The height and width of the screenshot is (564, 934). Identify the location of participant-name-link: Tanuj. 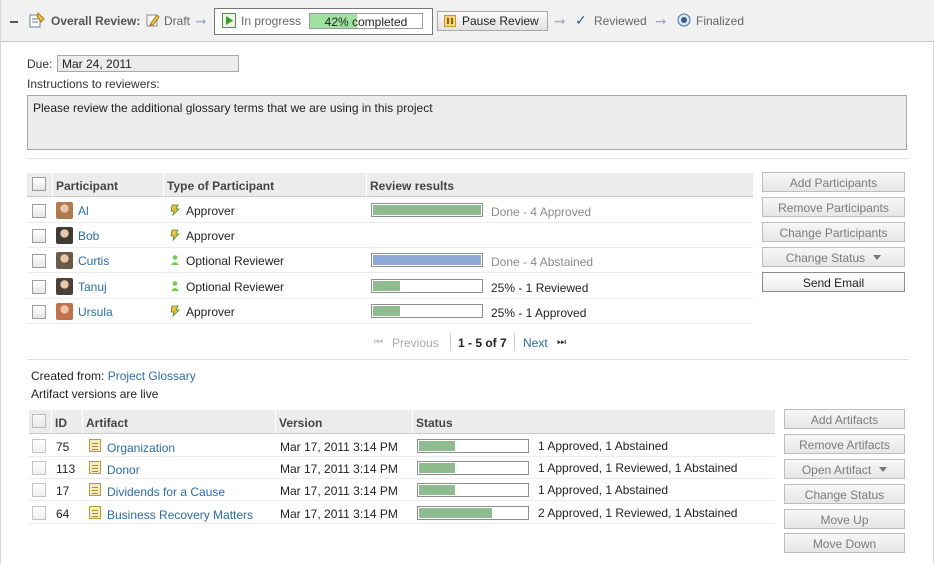
(92, 287).